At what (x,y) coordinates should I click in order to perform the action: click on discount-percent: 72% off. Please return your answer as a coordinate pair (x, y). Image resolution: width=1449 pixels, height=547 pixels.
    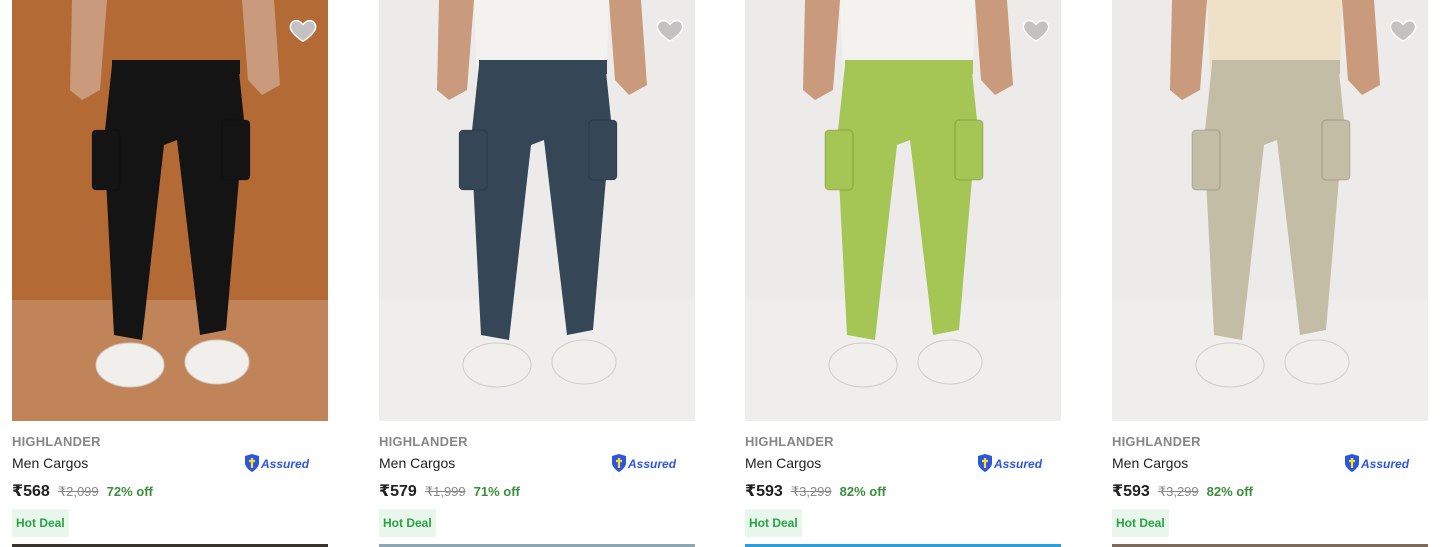
    Looking at the image, I should click on (129, 491).